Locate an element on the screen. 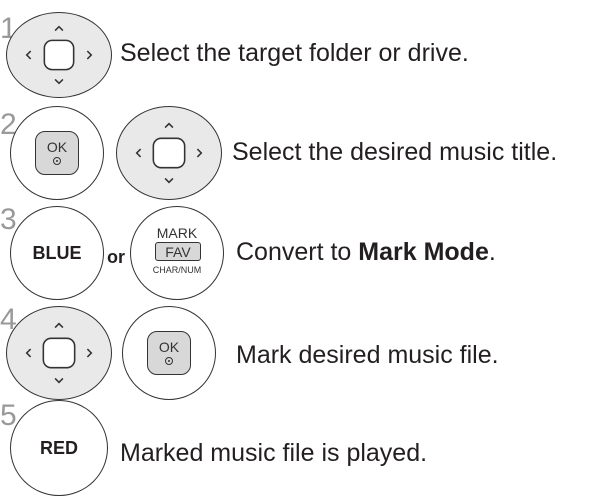 The width and height of the screenshot is (608, 498). mark-fav-button: MARK FAV CHAR/NUM is located at coordinates (177, 253).